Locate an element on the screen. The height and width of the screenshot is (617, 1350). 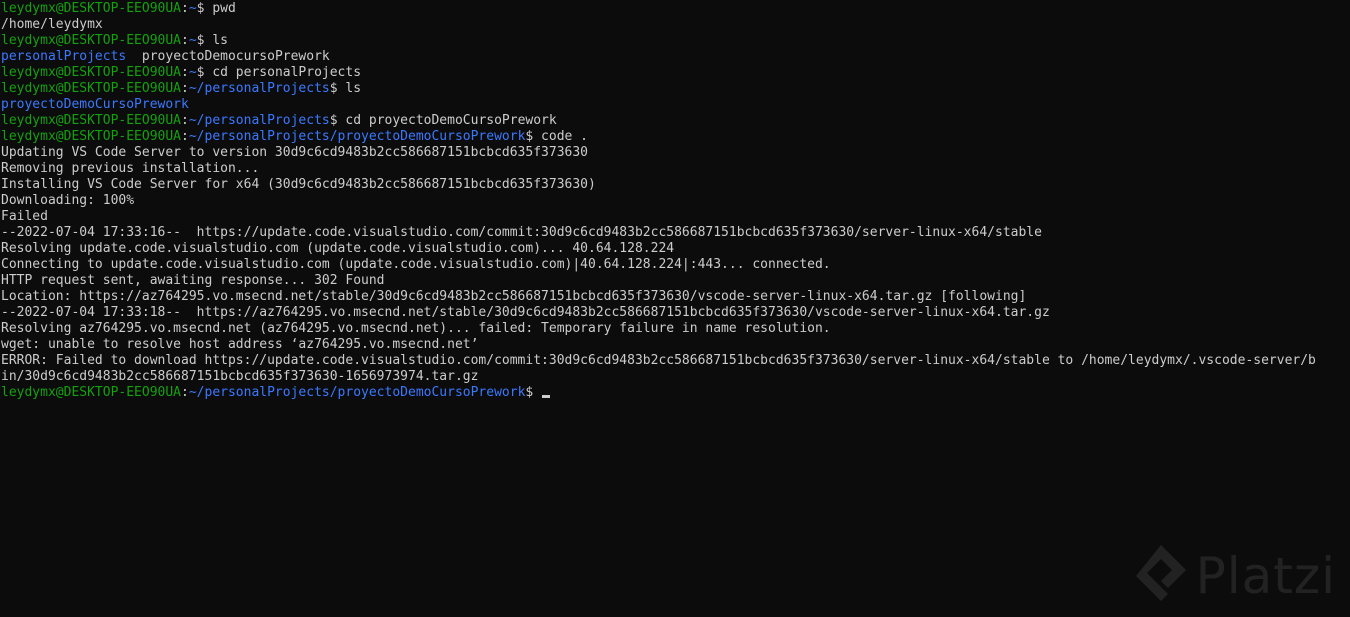
directory-entry: personalProjects is located at coordinates (64, 56).